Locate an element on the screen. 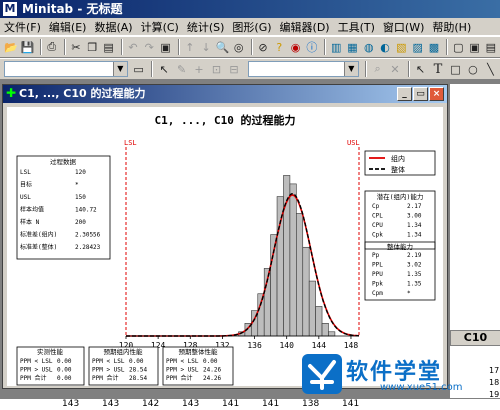 The height and width of the screenshot is (410, 500). select-arrow-icon: ↖ is located at coordinates (163, 69).